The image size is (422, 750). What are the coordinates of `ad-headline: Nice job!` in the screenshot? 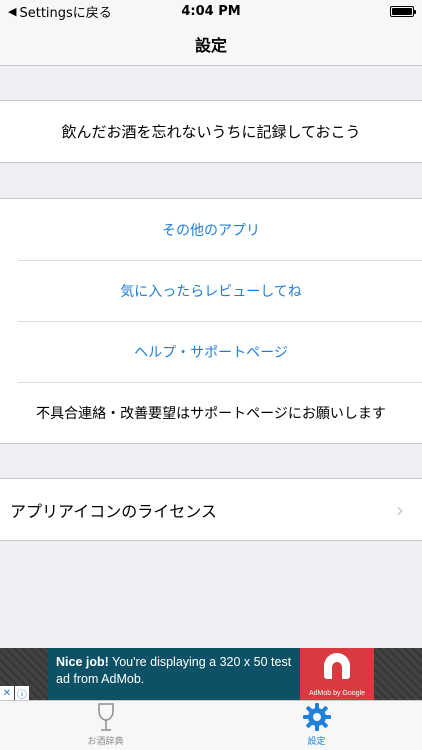 It's located at (82, 662).